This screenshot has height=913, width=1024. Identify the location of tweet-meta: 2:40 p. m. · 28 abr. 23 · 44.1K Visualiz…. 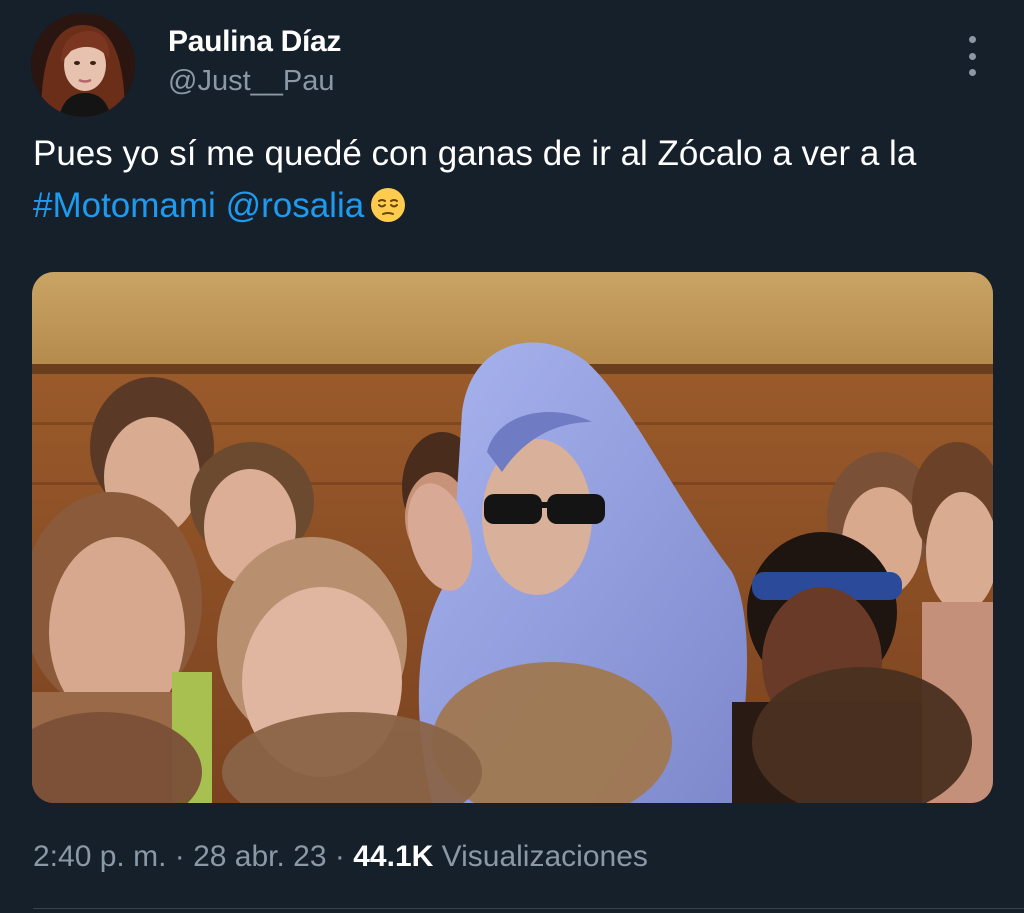
(340, 857).